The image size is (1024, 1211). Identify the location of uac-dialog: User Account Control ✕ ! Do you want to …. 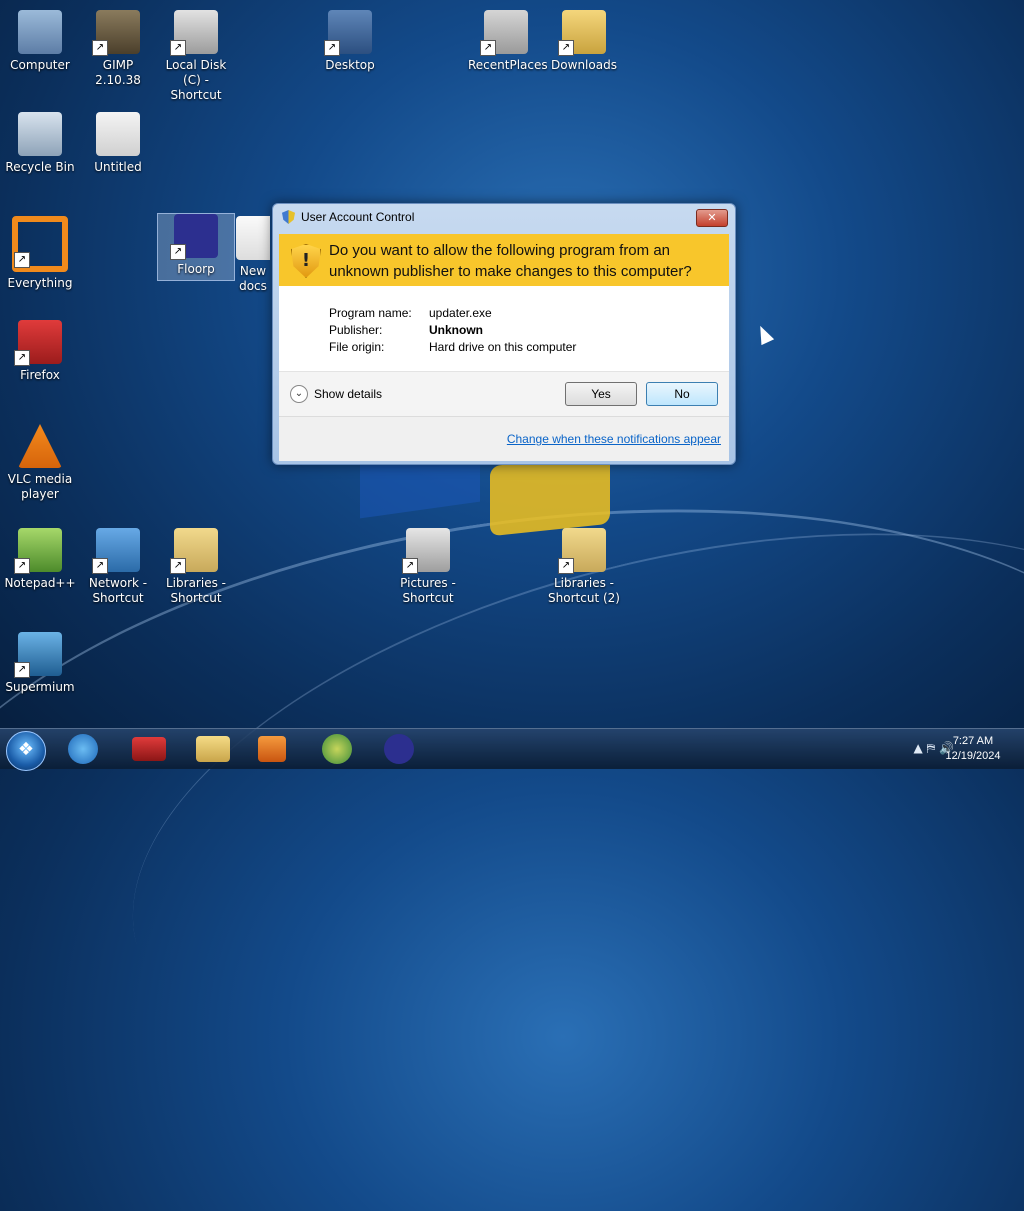
(504, 334).